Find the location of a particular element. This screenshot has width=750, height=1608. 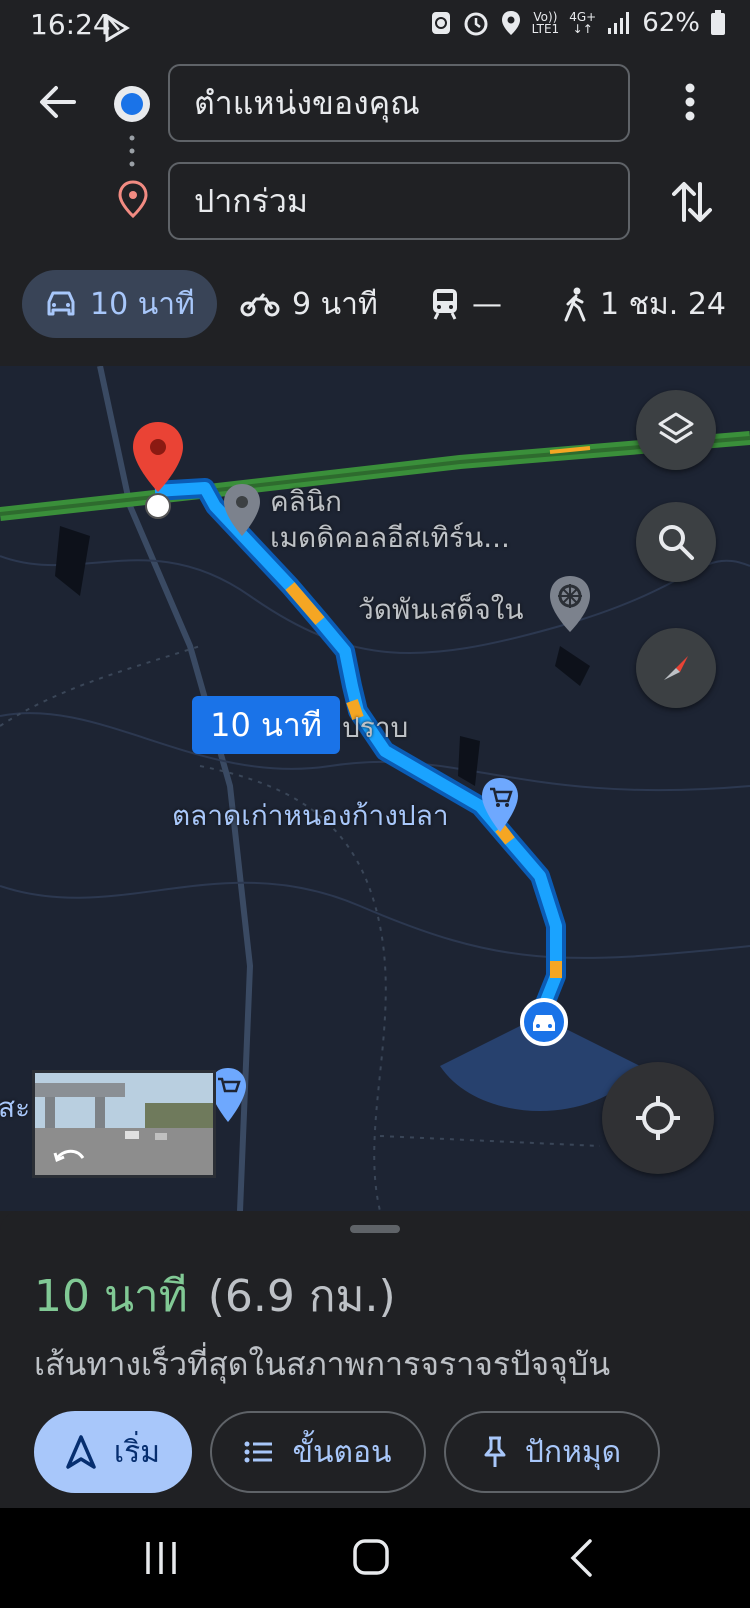

navigation-arrow-icon is located at coordinates (81, 1452).